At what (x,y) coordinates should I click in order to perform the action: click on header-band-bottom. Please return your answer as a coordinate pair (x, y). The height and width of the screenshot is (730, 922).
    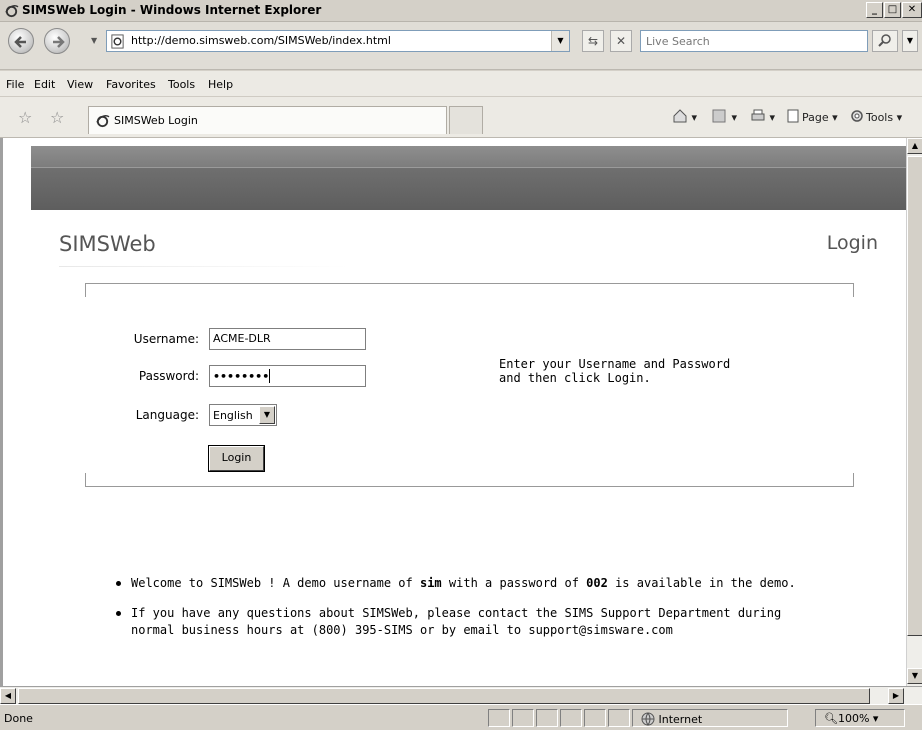
    Looking at the image, I should click on (468, 188).